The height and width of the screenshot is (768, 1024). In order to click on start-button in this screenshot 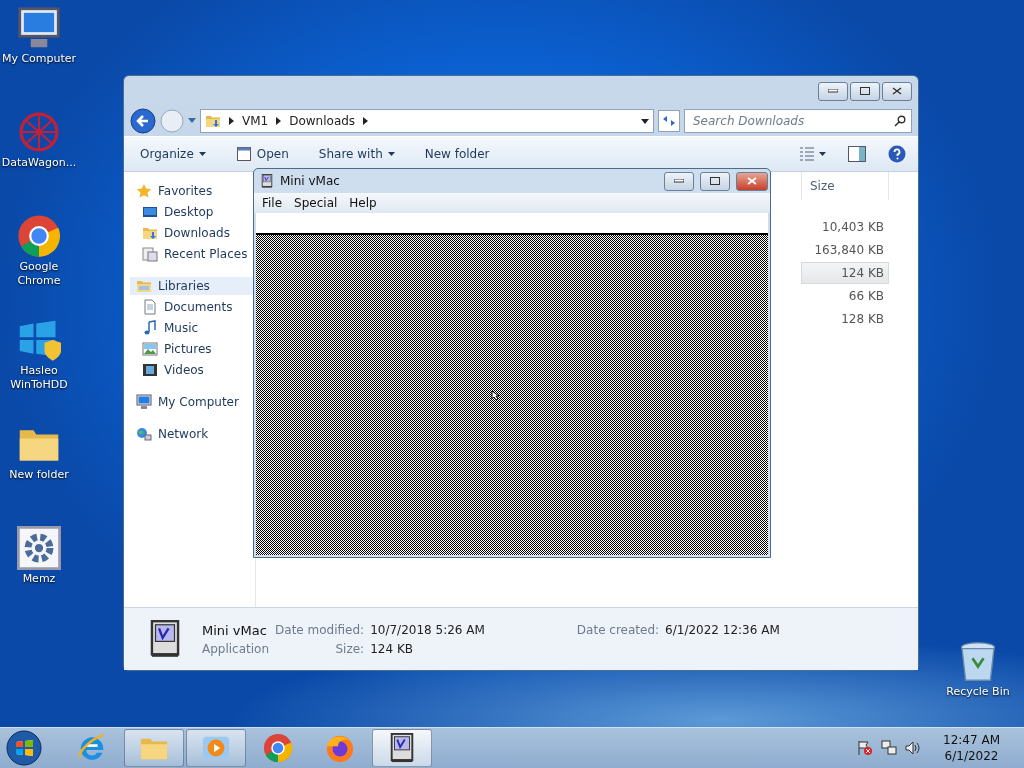, I will do `click(24, 748)`.